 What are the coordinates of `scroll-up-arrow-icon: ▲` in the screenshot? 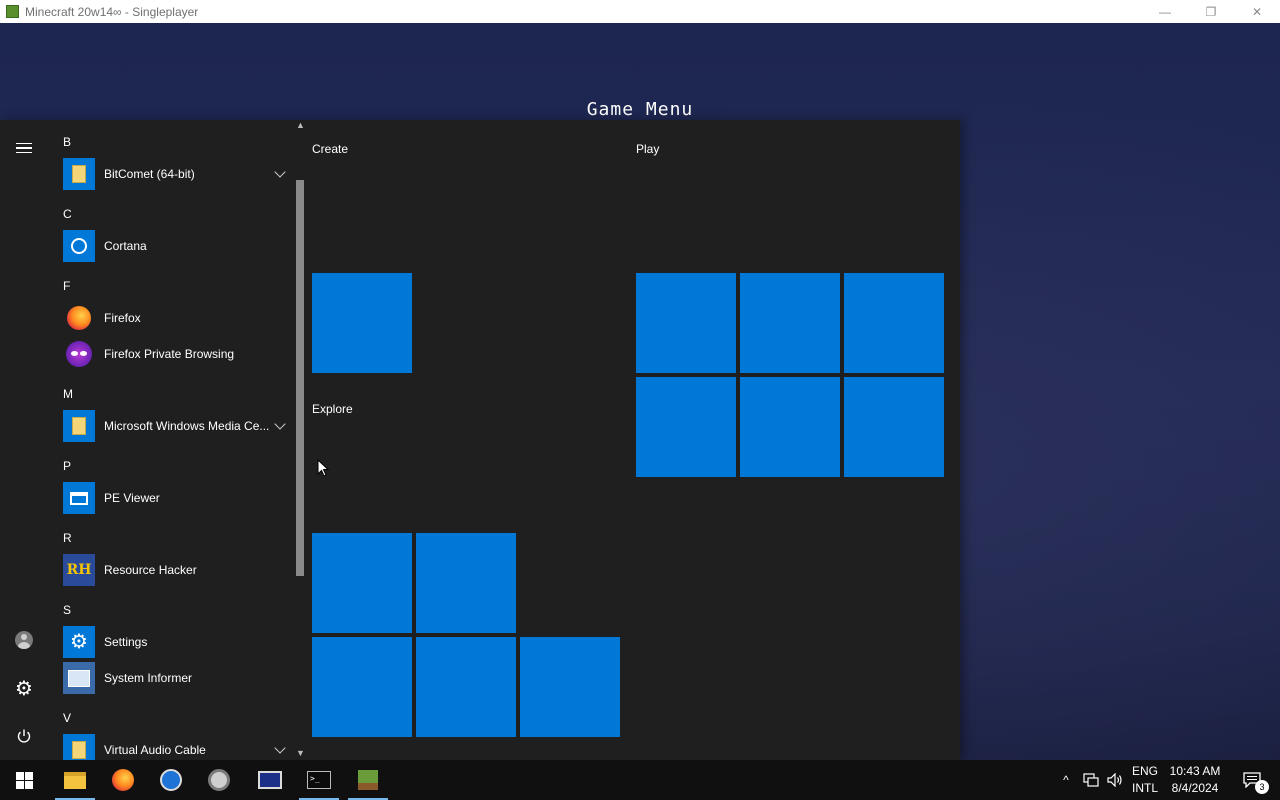 It's located at (300, 125).